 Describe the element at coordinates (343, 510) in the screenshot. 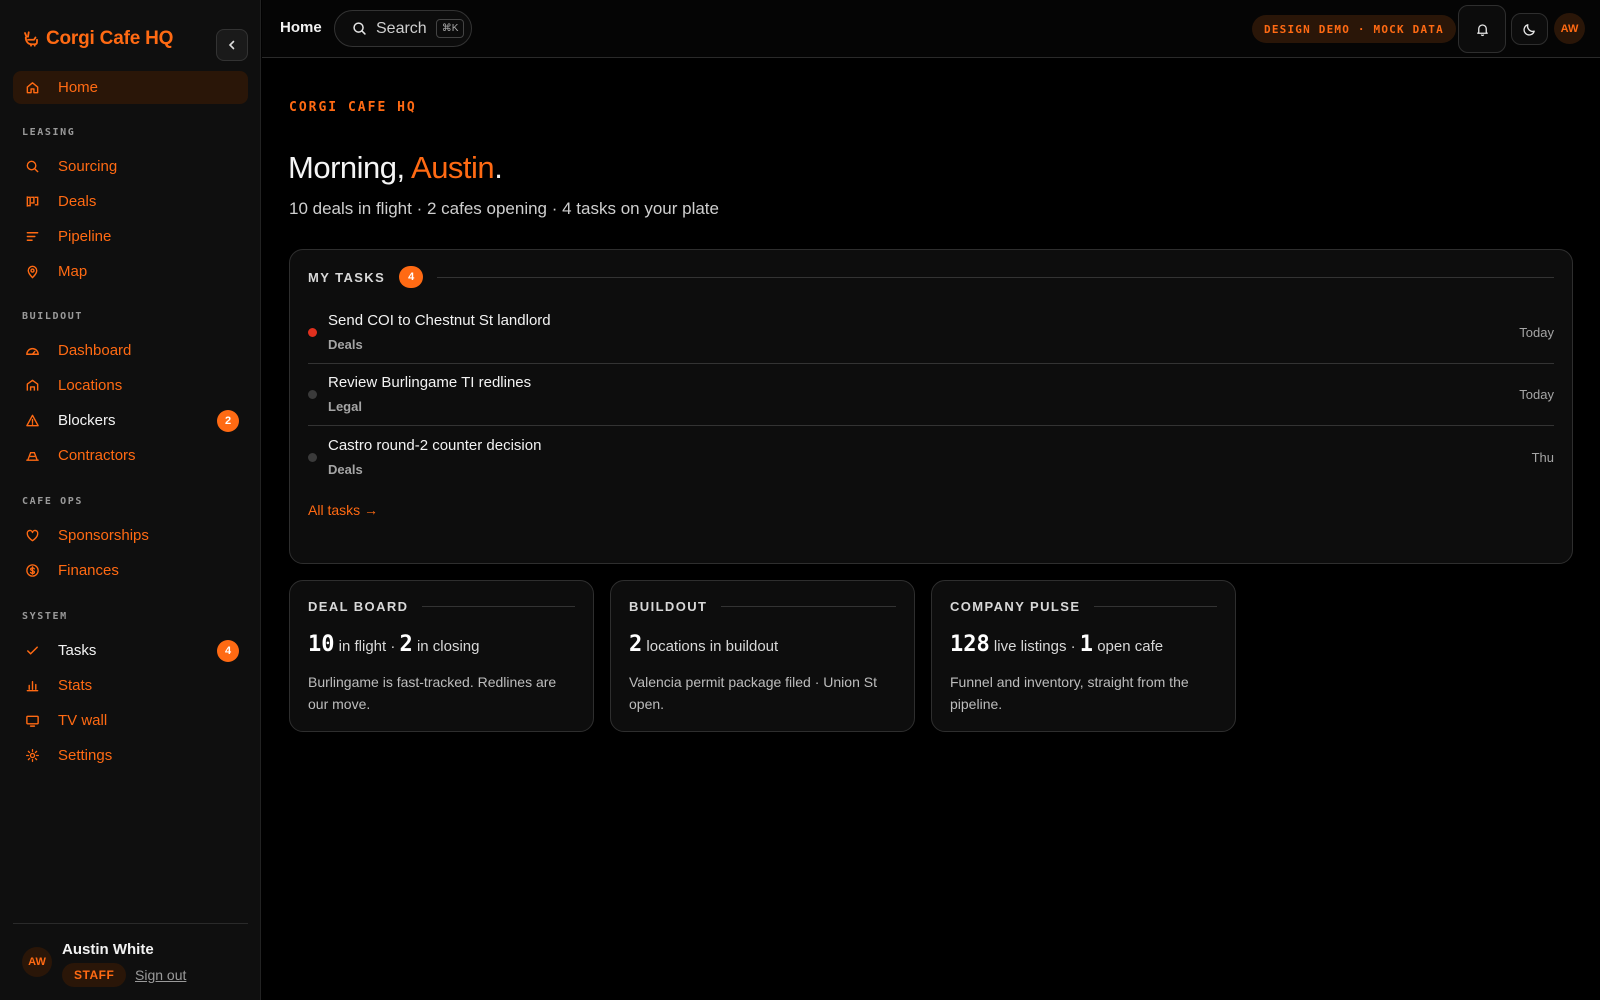

I see `all-tasks-link: All tasks →` at that location.